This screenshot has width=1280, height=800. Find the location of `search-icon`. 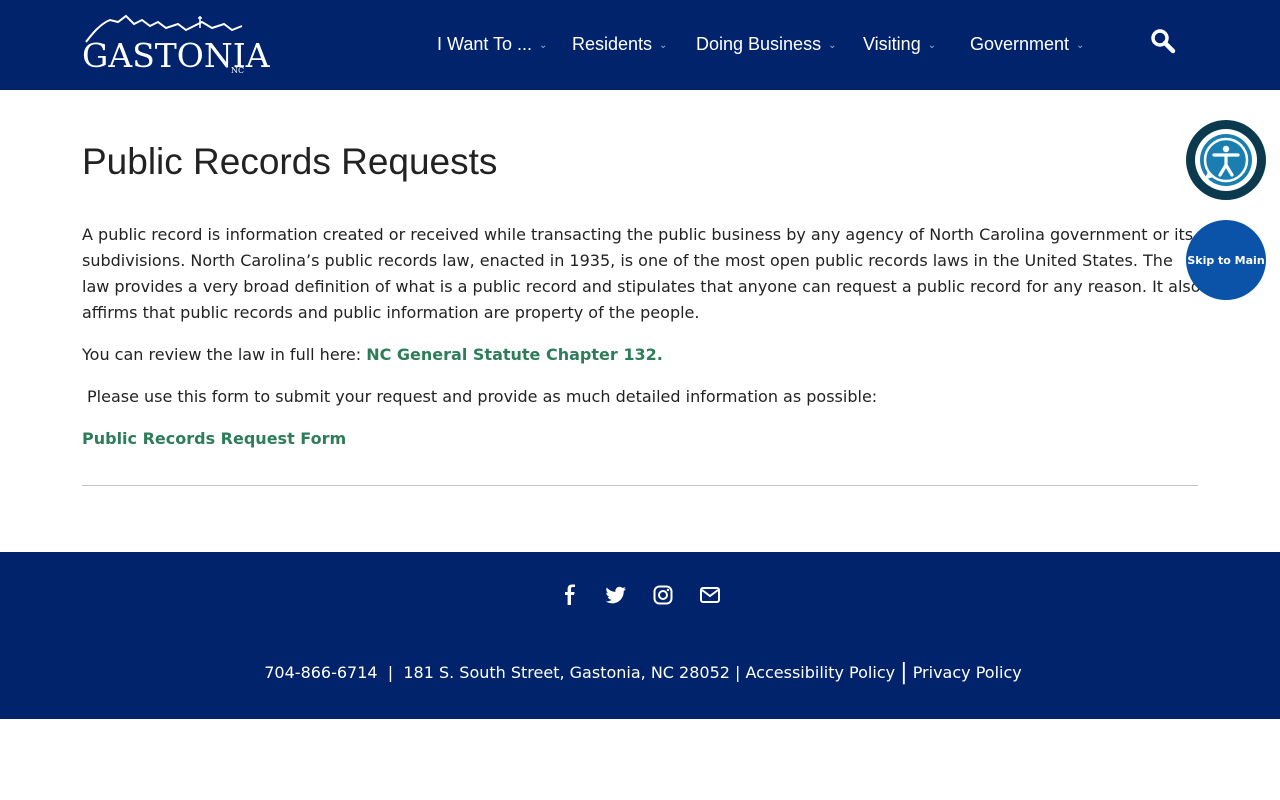

search-icon is located at coordinates (1163, 41).